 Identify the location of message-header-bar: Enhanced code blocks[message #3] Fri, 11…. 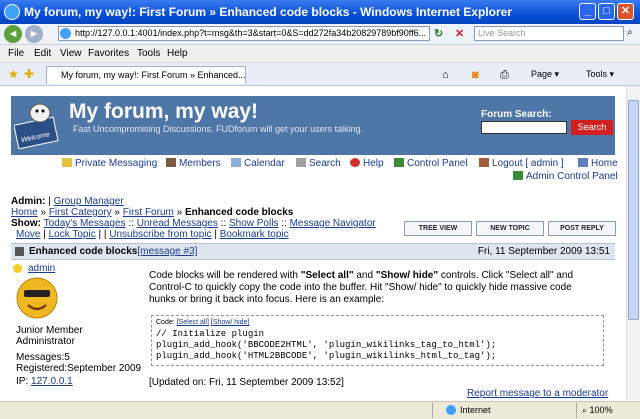
(313, 251).